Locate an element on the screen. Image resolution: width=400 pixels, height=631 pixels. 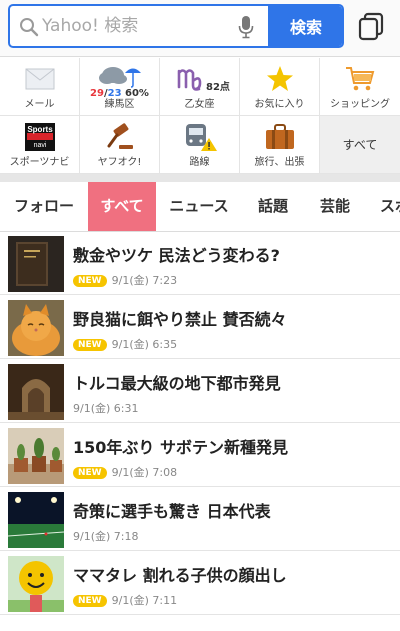
shortcut-travel: 旅行、出張 is located at coordinates (280, 145).